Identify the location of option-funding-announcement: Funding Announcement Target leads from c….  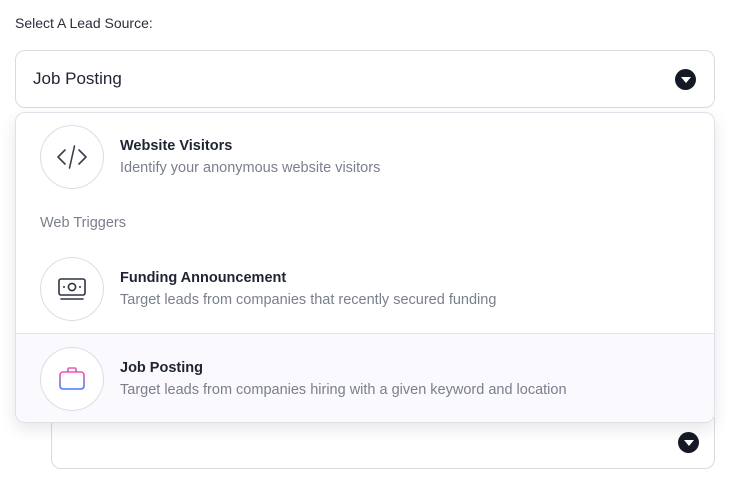
(365, 289).